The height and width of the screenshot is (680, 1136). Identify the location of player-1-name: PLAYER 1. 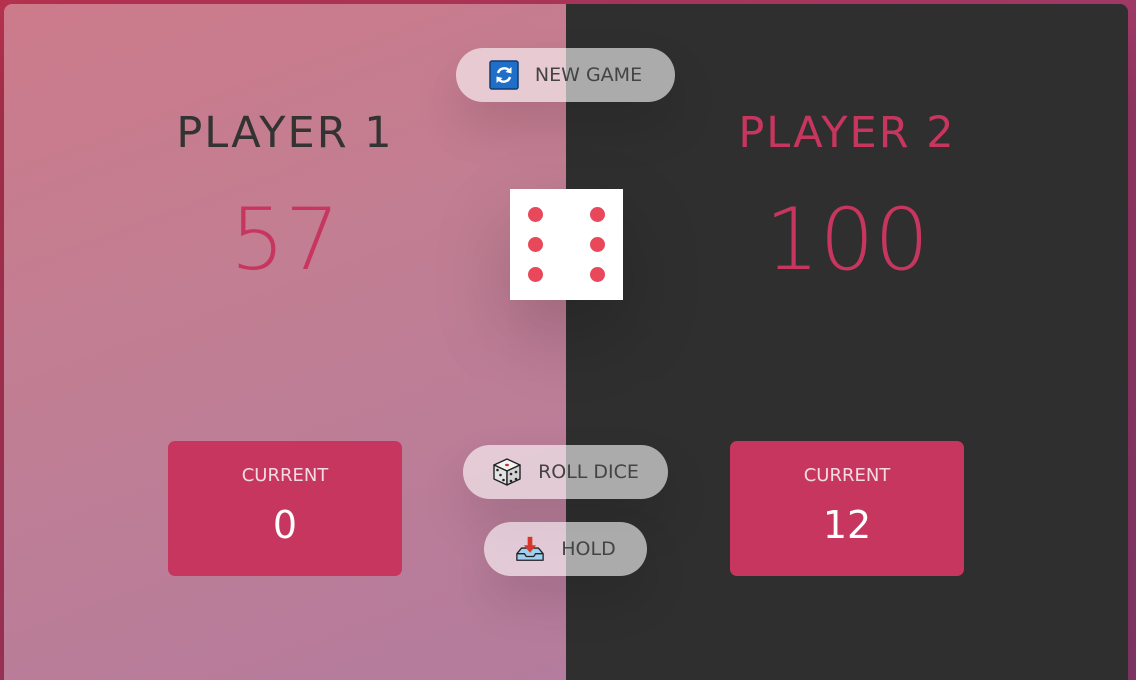
(285, 133).